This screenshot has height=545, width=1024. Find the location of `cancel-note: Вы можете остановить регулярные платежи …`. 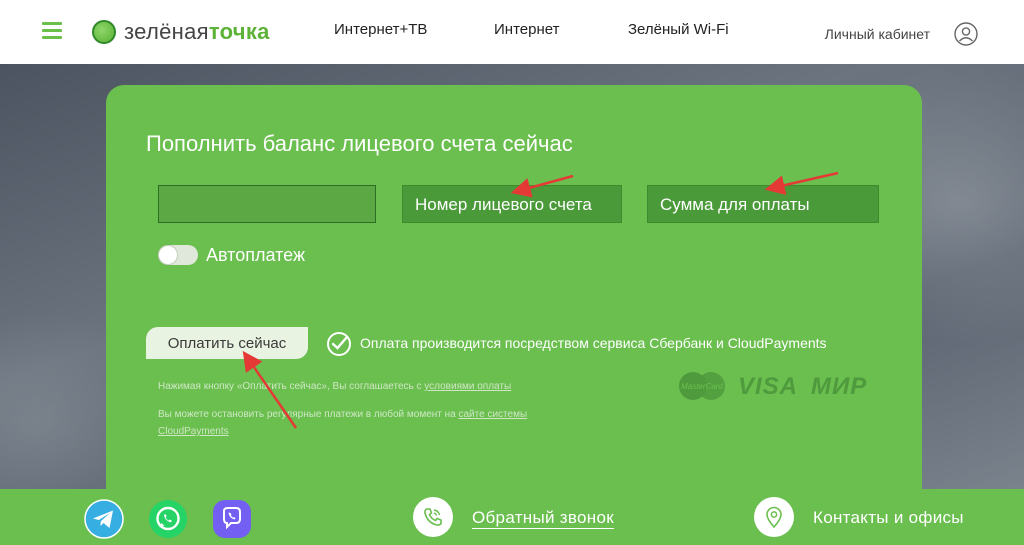

cancel-note: Вы можете остановить регулярные платежи … is located at coordinates (342, 414).